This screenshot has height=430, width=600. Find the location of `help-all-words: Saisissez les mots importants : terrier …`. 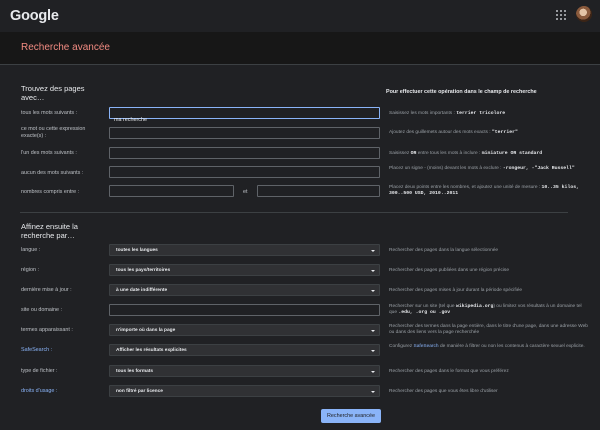

help-all-words: Saisissez les mots importants : terrier … is located at coordinates (447, 113).